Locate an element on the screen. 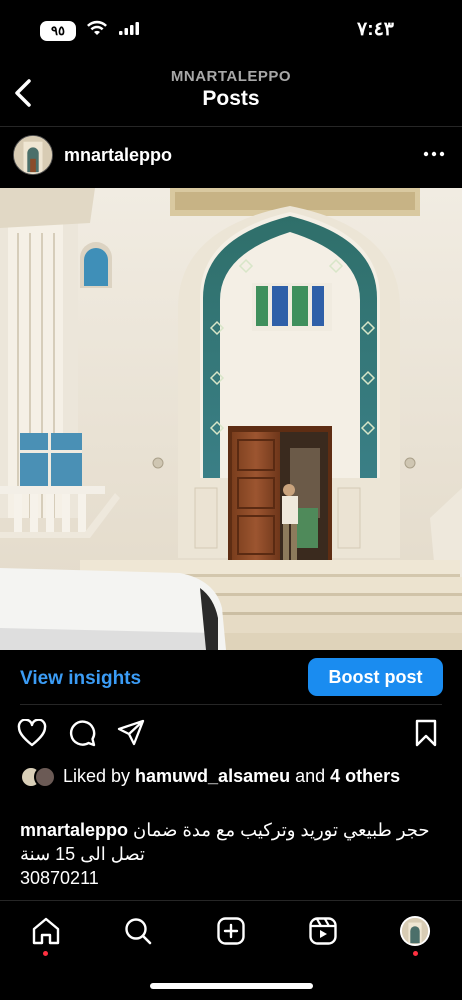 This screenshot has height=1000, width=462. like-button is located at coordinates (32, 733).